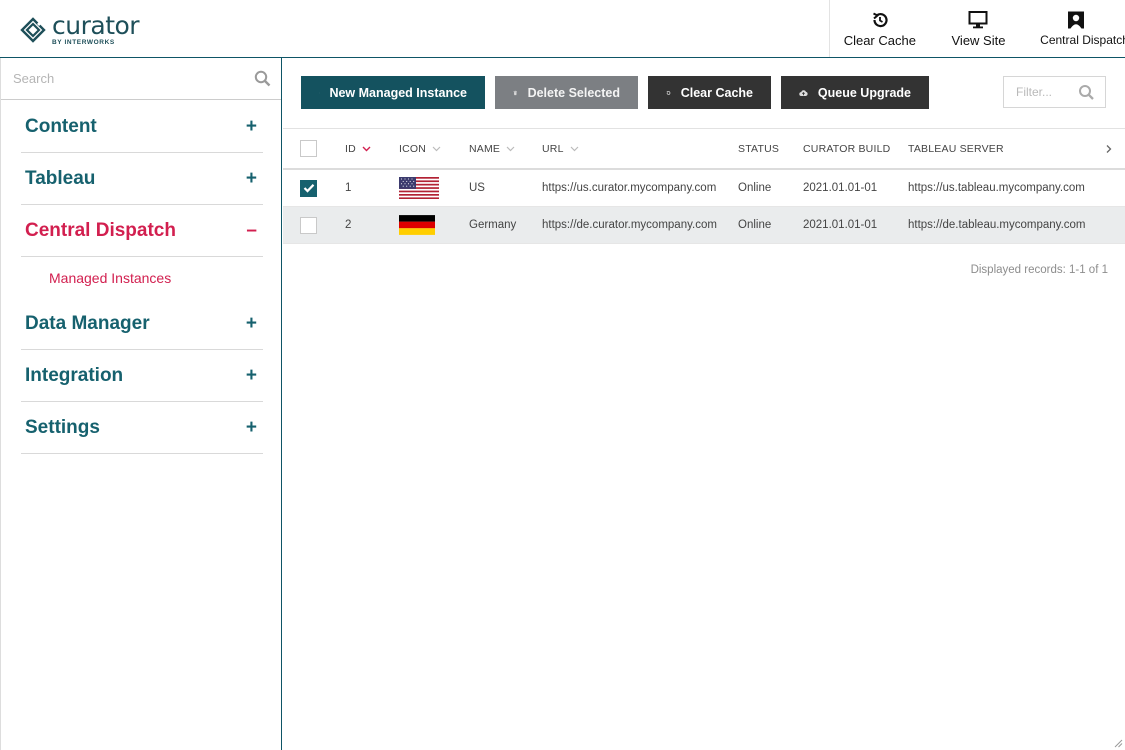 This screenshot has height=750, width=1125. What do you see at coordinates (978, 19) in the screenshot?
I see `monitor-icon` at bounding box center [978, 19].